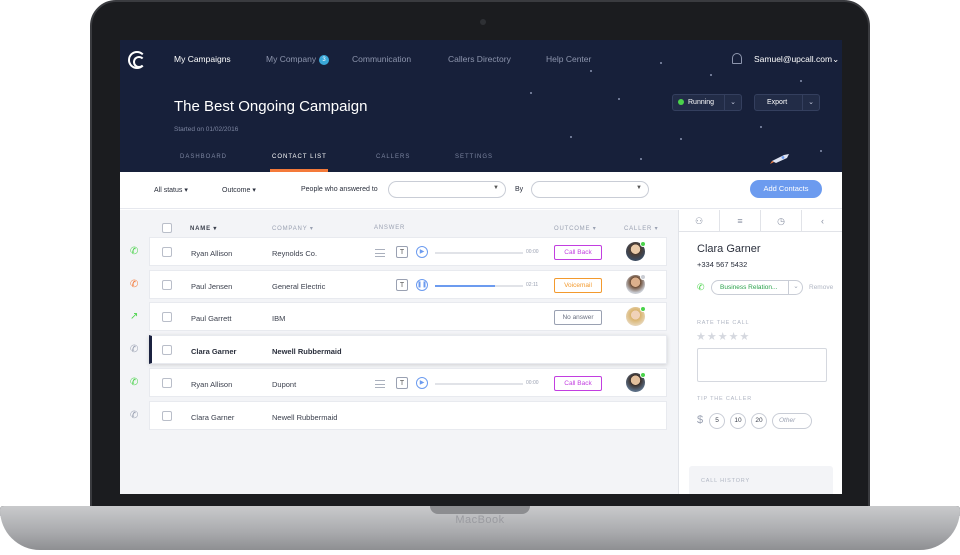 Image resolution: width=960 pixels, height=555 pixels. What do you see at coordinates (568, 59) in the screenshot?
I see `nav-help-center: Help Center` at bounding box center [568, 59].